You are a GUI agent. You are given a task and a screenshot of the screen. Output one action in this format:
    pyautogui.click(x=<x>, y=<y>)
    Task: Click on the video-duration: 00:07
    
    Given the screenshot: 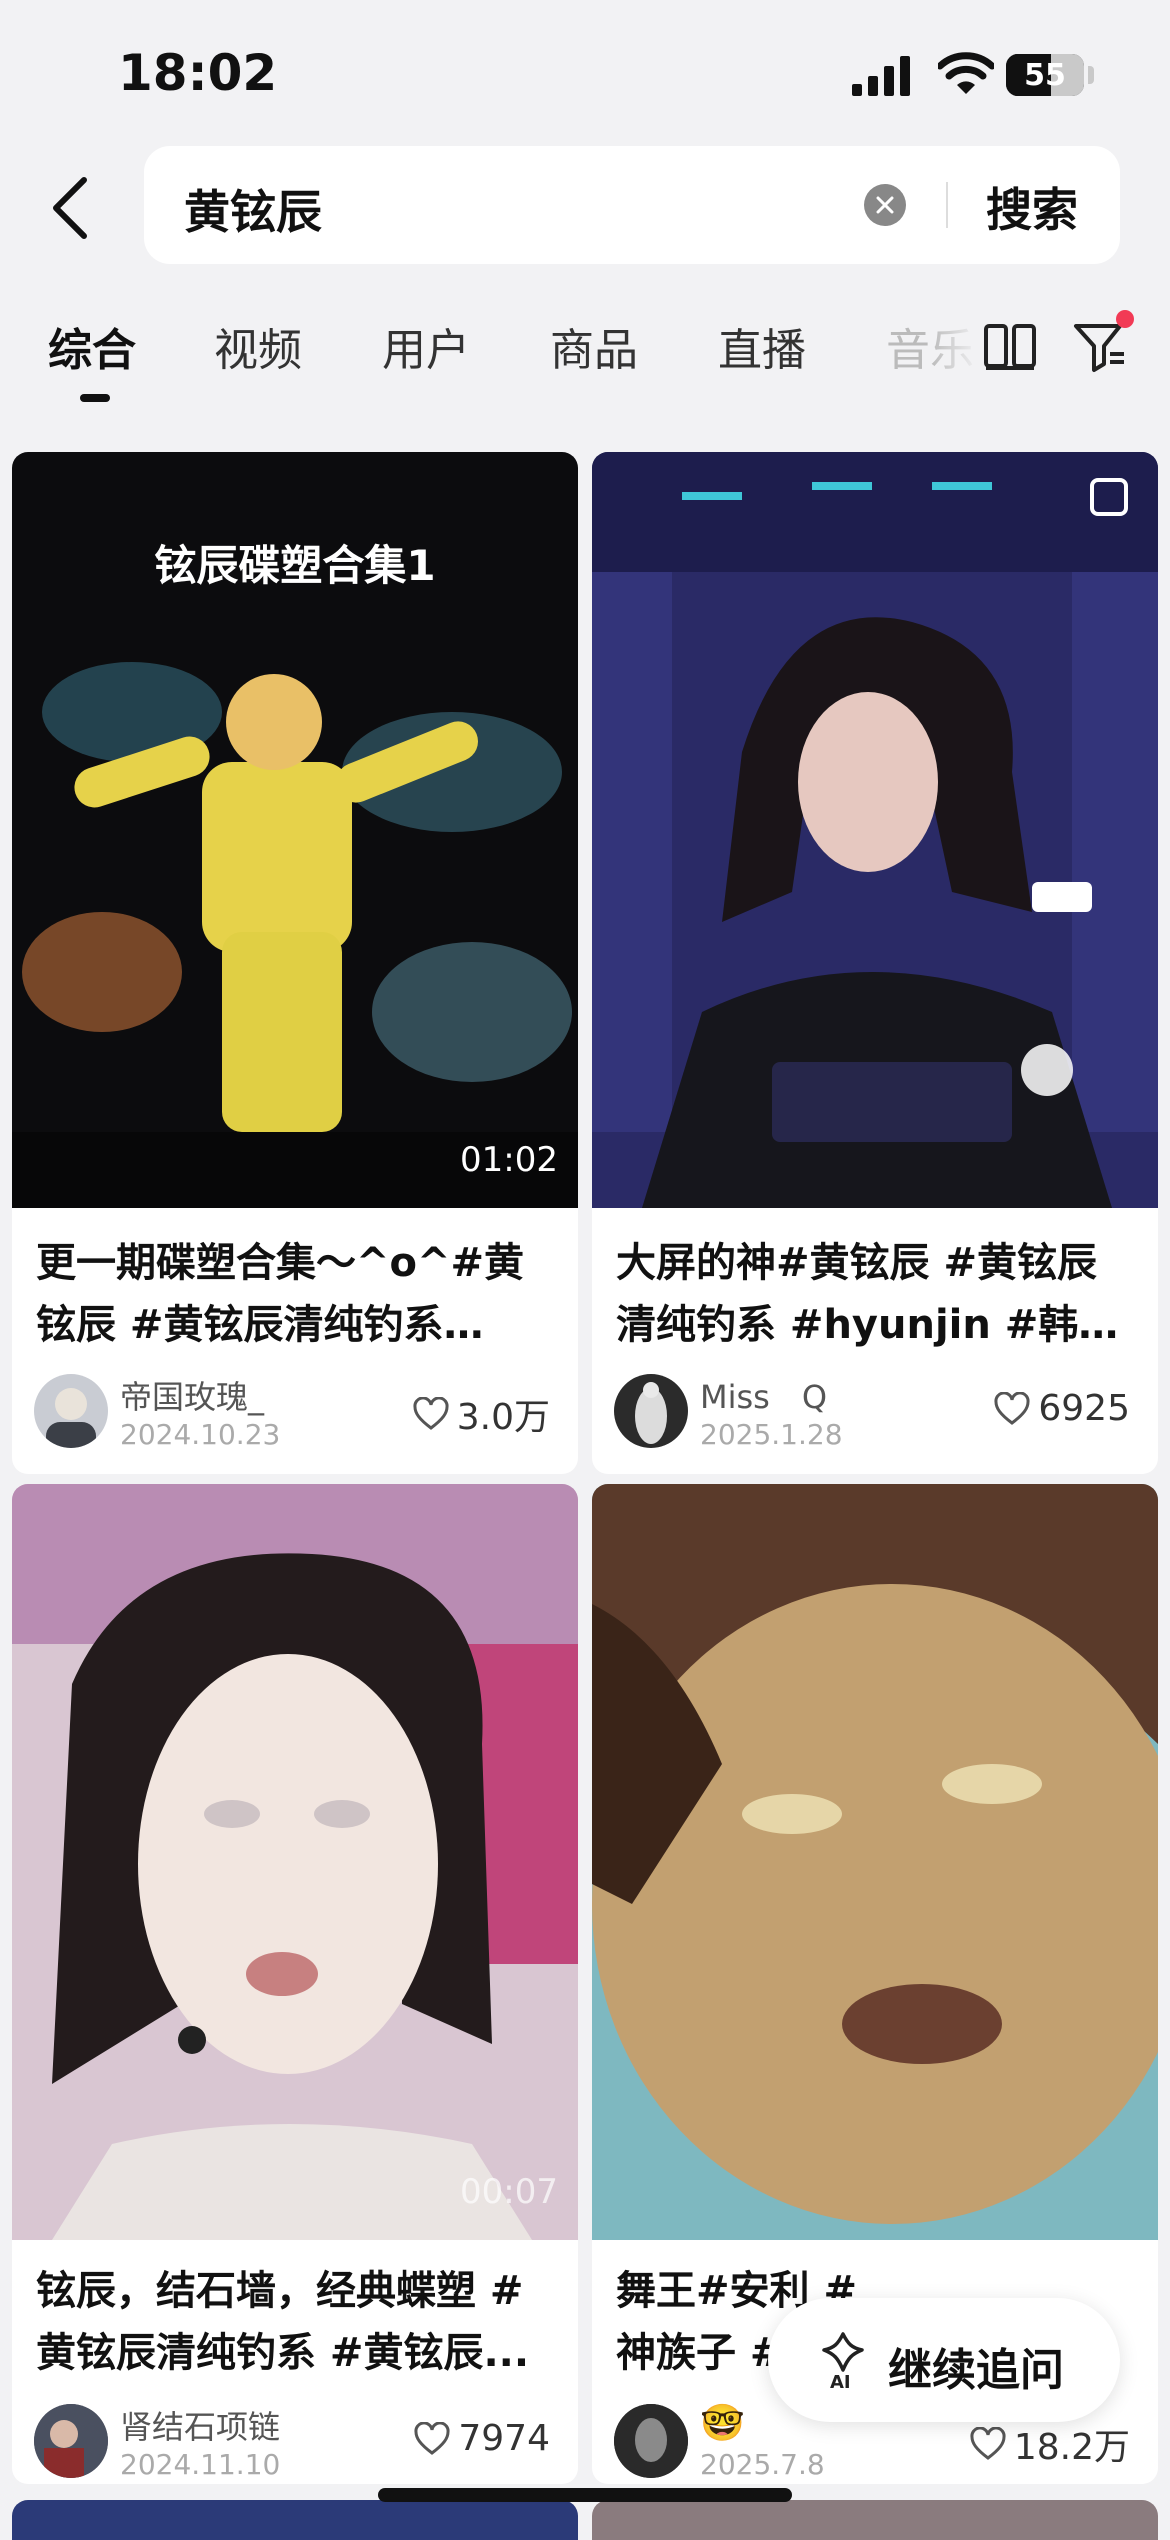 What is the action you would take?
    pyautogui.click(x=509, y=2192)
    